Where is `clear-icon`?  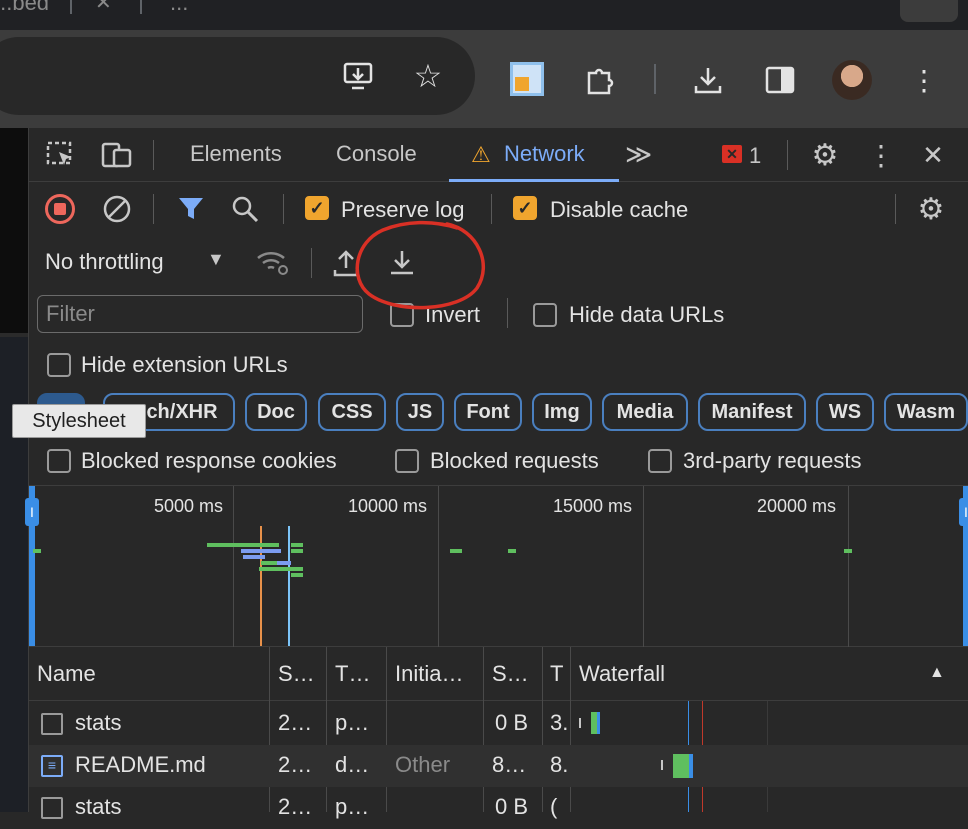 clear-icon is located at coordinates (117, 209).